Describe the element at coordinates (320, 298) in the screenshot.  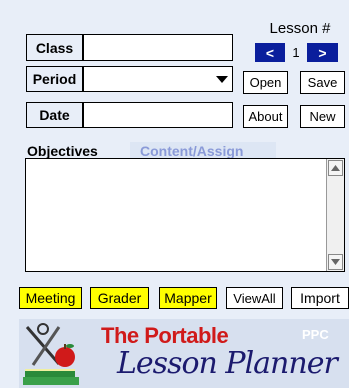
I see `import-button: Import` at that location.